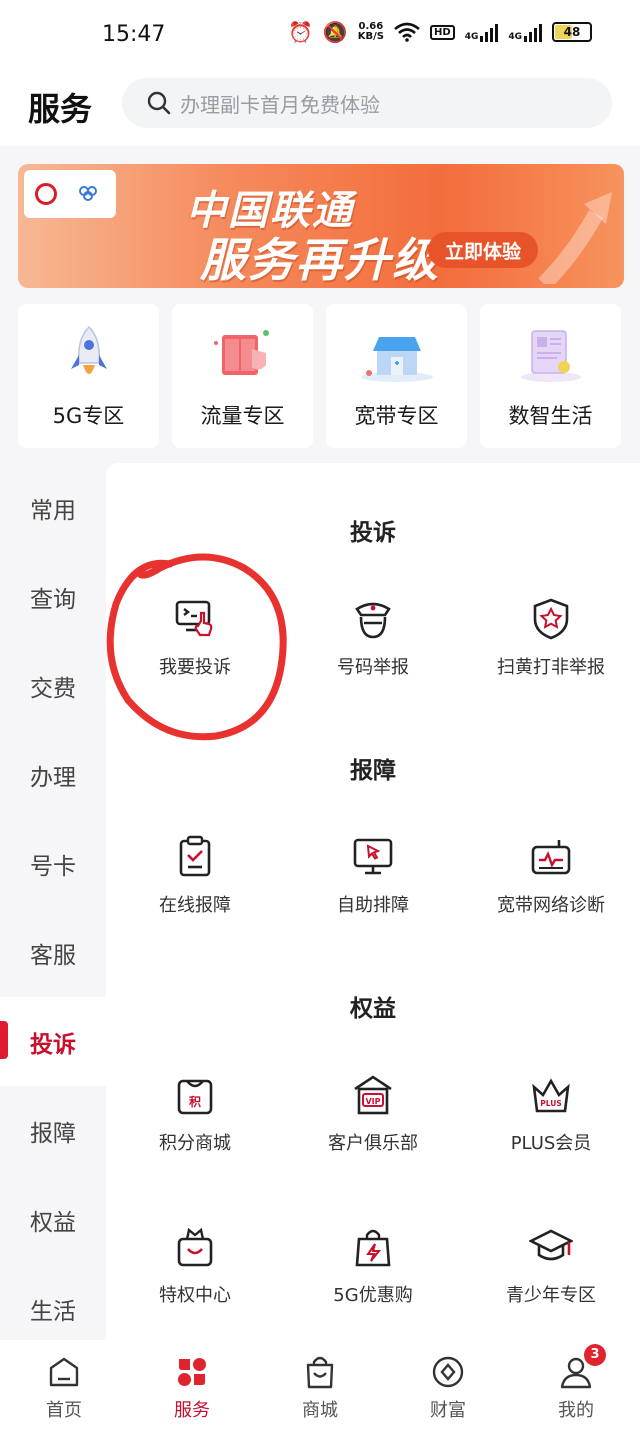 Image resolution: width=640 pixels, height=1429 pixels. Describe the element at coordinates (551, 857) in the screenshot. I see `router-pulse-icon` at that location.